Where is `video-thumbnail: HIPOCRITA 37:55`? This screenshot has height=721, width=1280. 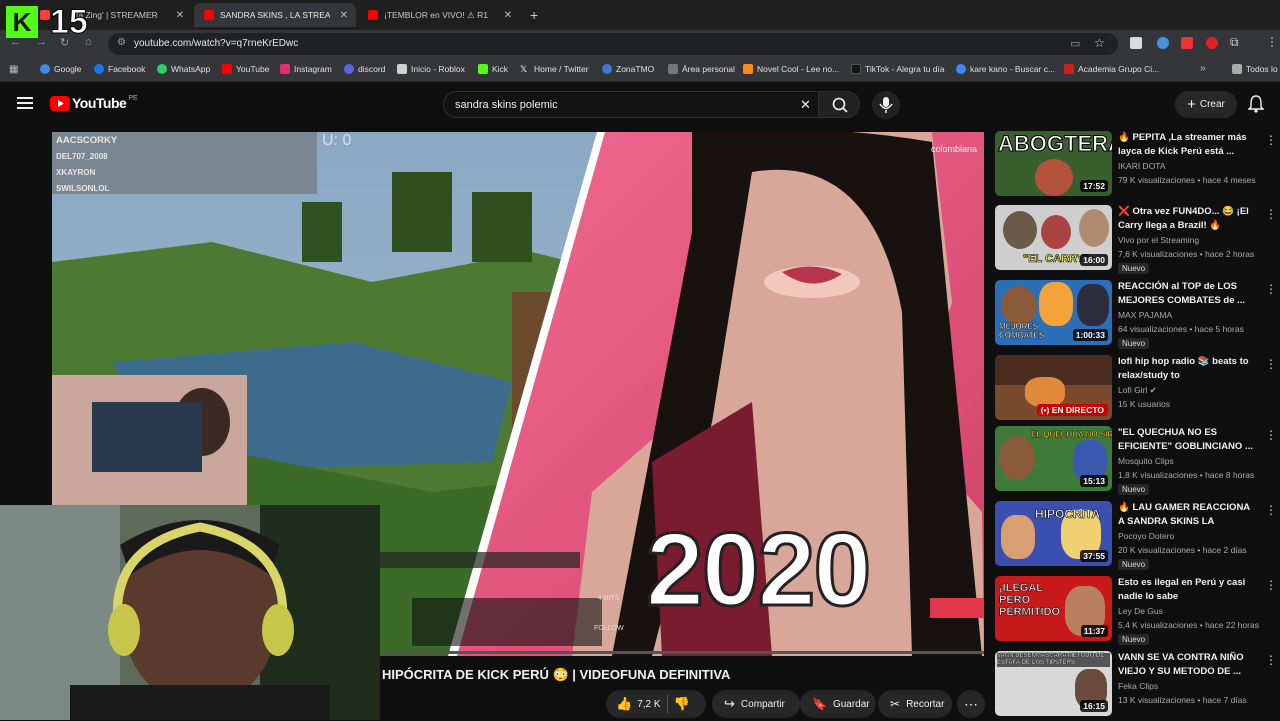
video-thumbnail: HIPOCRITA 37:55 is located at coordinates (1053, 533).